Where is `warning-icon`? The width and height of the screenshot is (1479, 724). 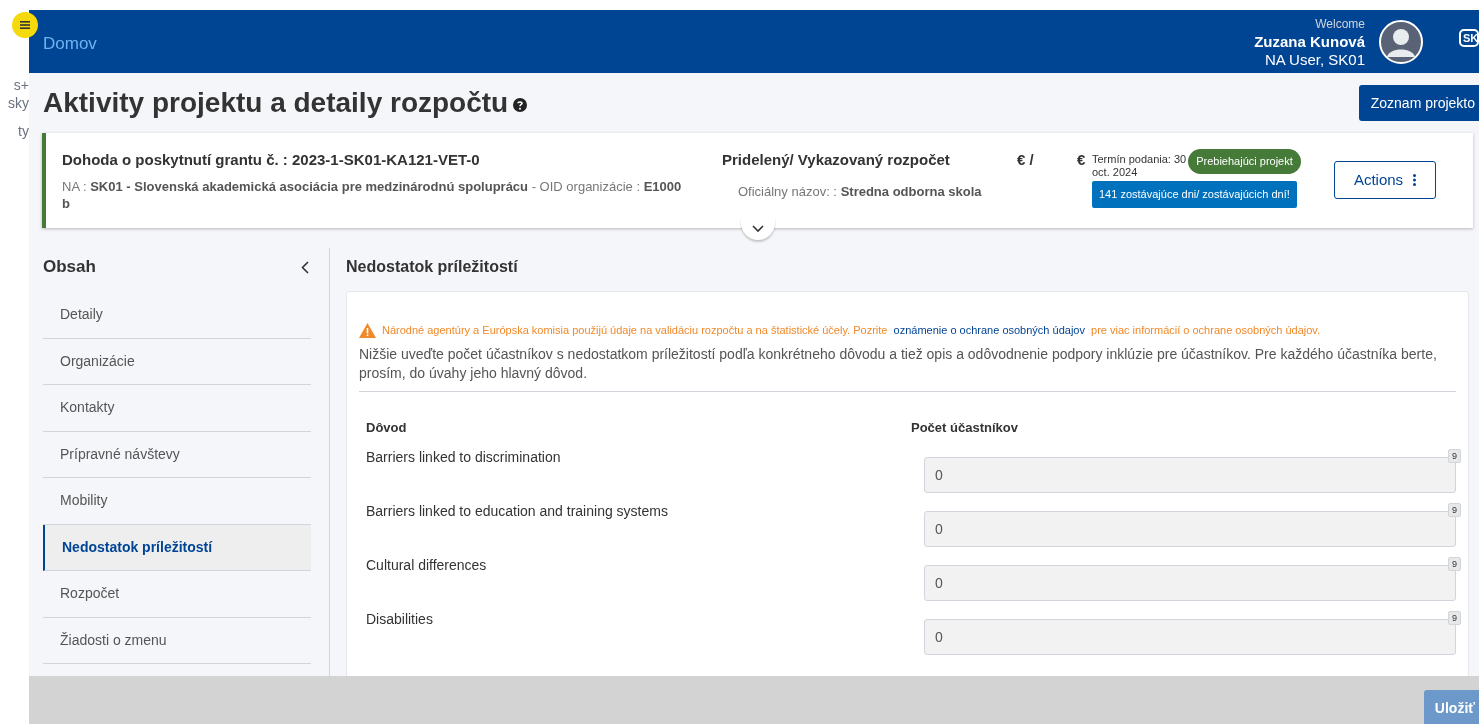 warning-icon is located at coordinates (367, 330).